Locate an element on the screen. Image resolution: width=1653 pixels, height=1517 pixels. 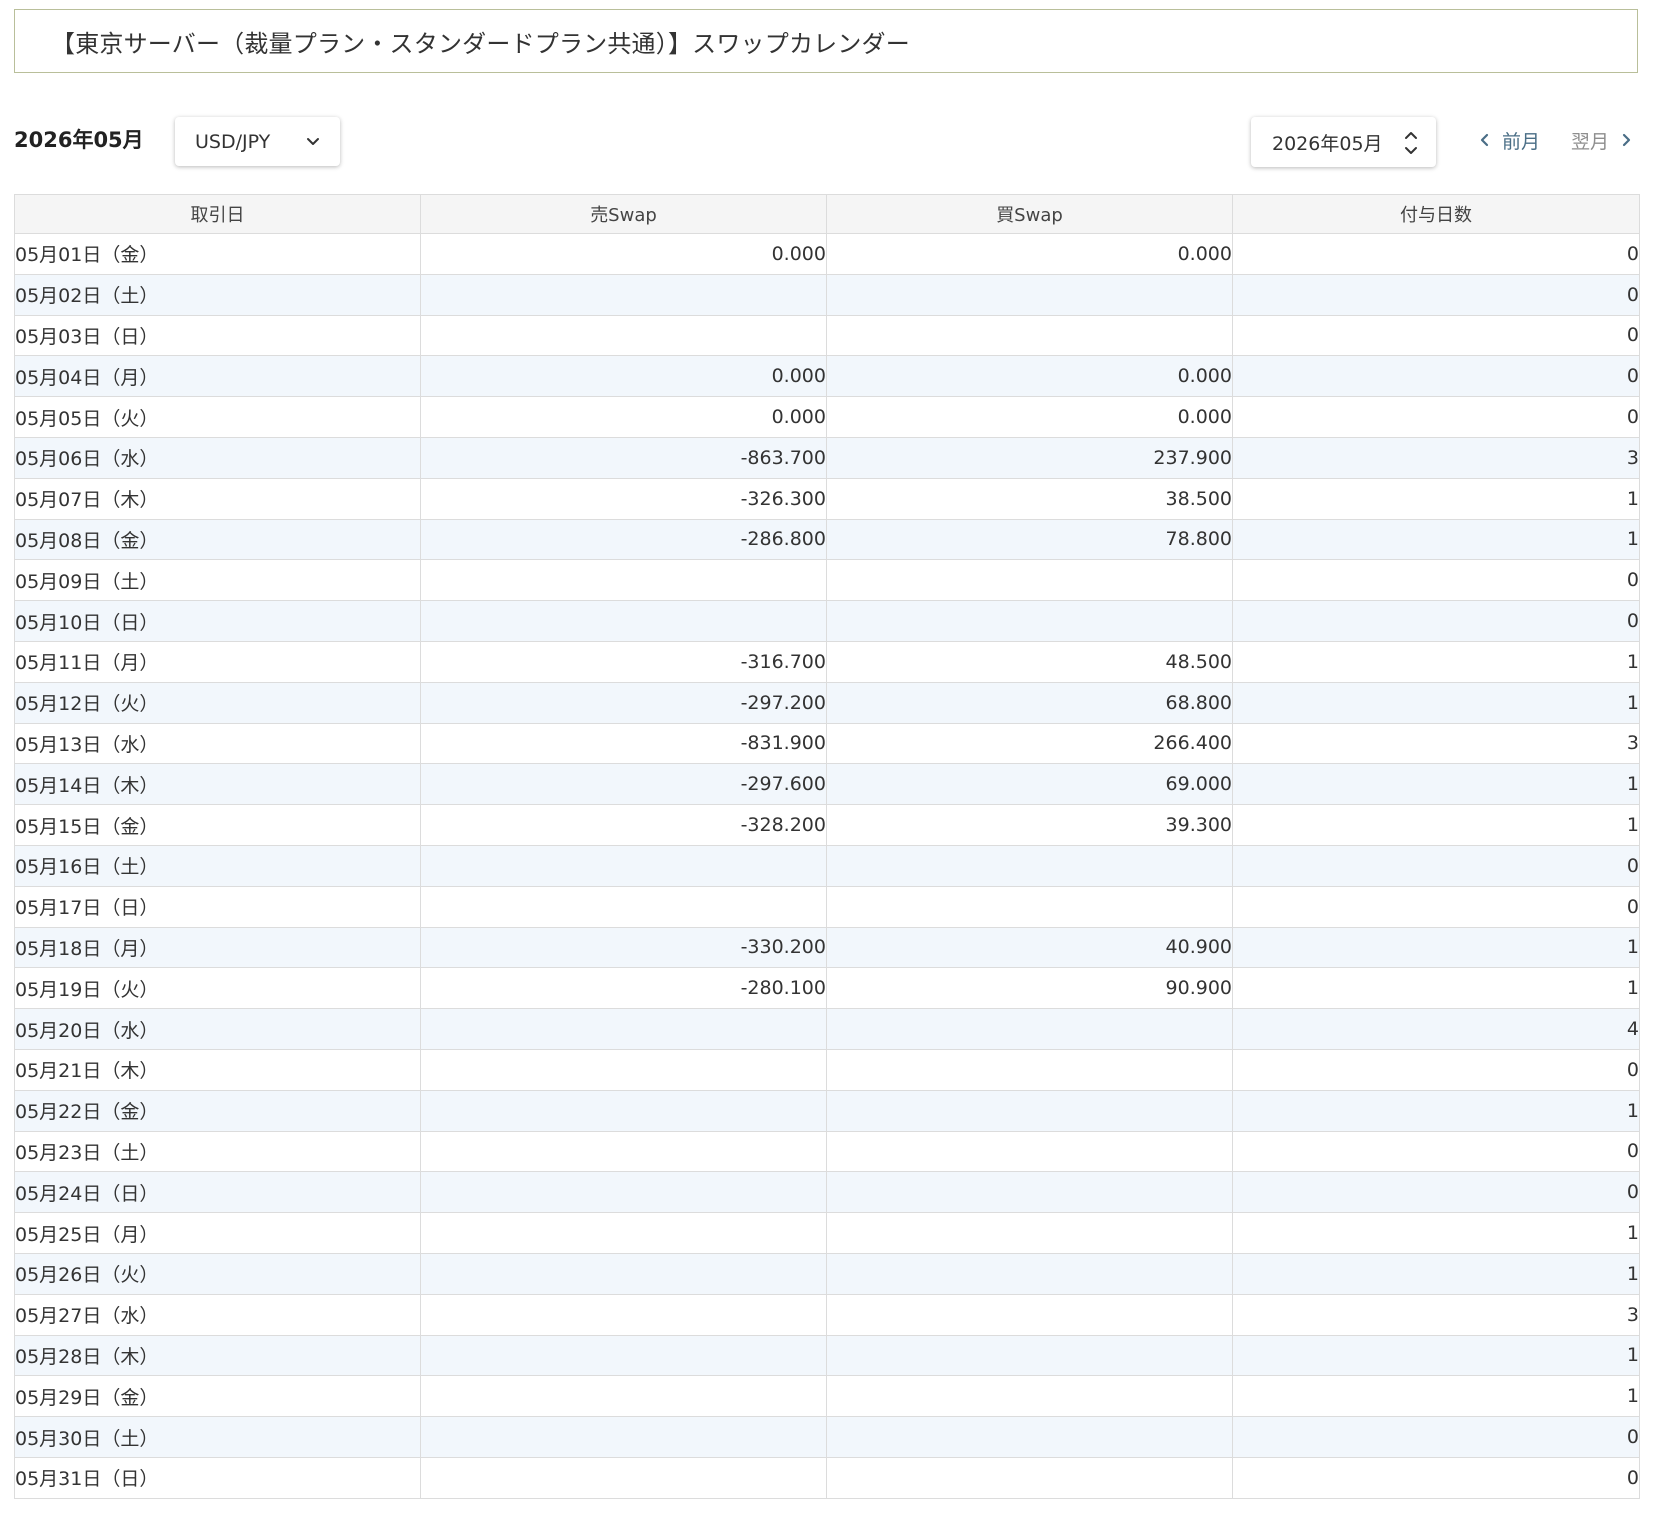
table-row: 05月21日（木） 0 is located at coordinates (827, 1069).